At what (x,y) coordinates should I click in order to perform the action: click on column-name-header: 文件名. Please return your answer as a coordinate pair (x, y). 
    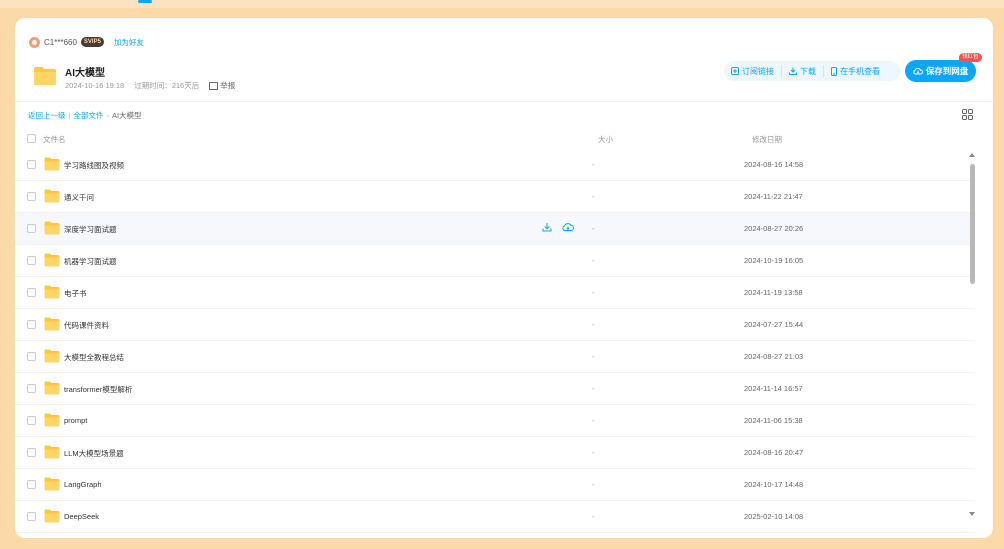
    Looking at the image, I should click on (54, 139).